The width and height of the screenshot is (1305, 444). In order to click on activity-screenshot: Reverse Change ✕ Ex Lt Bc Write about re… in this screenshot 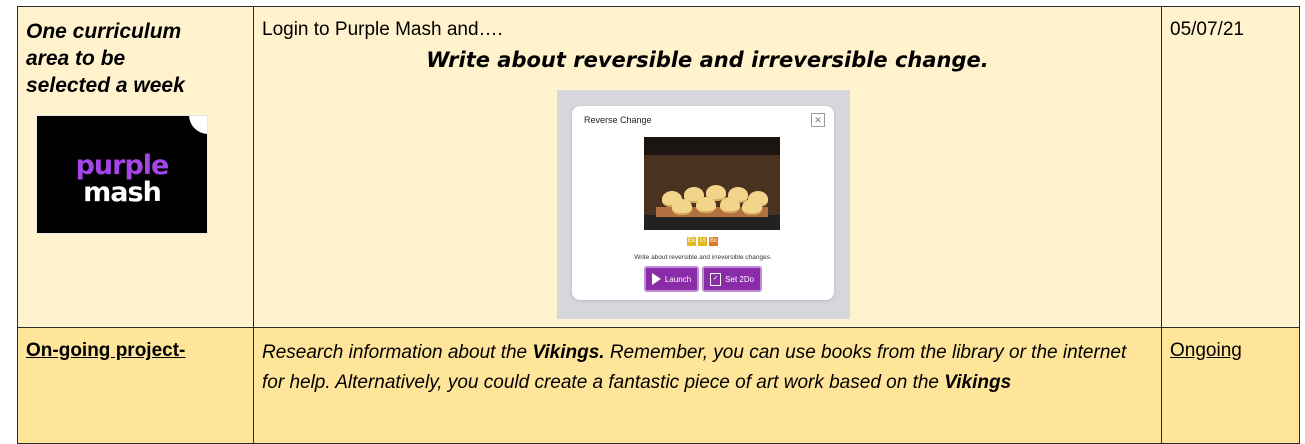, I will do `click(703, 204)`.